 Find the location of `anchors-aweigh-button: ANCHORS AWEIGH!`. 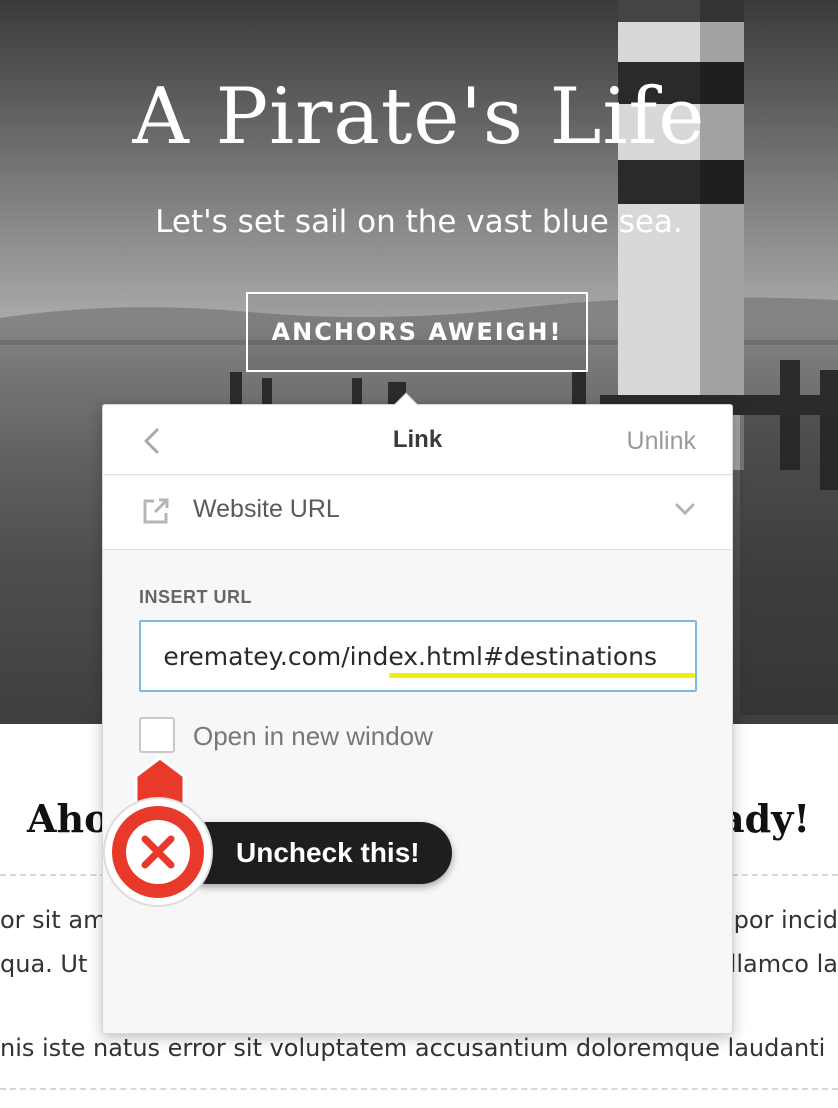

anchors-aweigh-button: ANCHORS AWEIGH! is located at coordinates (417, 332).